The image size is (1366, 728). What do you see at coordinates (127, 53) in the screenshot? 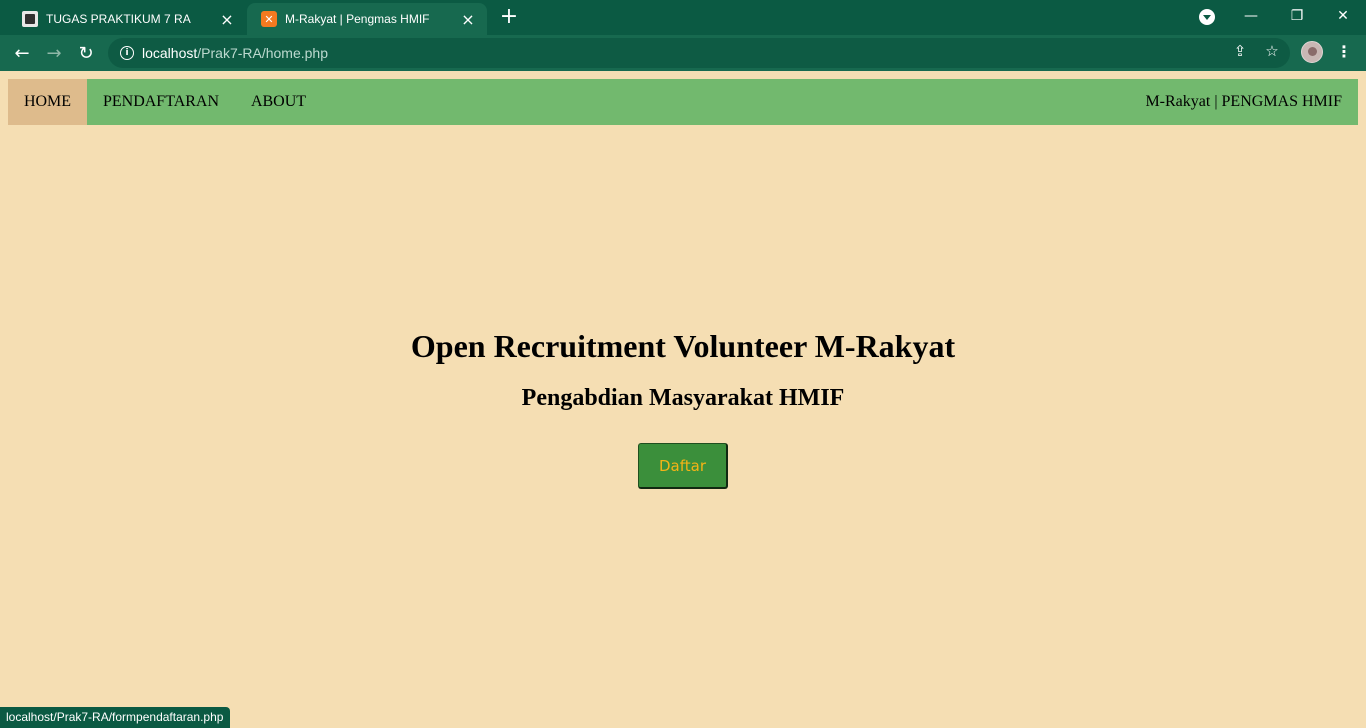
I see `site-info-icon: i` at bounding box center [127, 53].